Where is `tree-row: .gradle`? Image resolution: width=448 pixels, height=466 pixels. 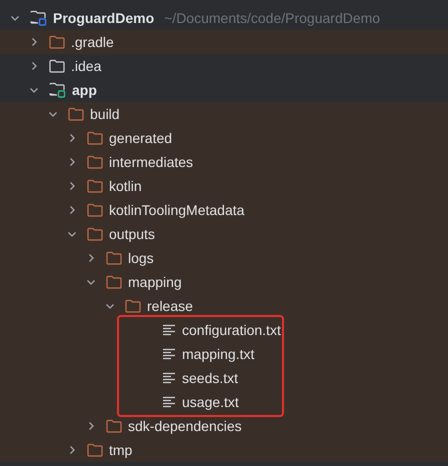
tree-row: .gradle is located at coordinates (224, 42).